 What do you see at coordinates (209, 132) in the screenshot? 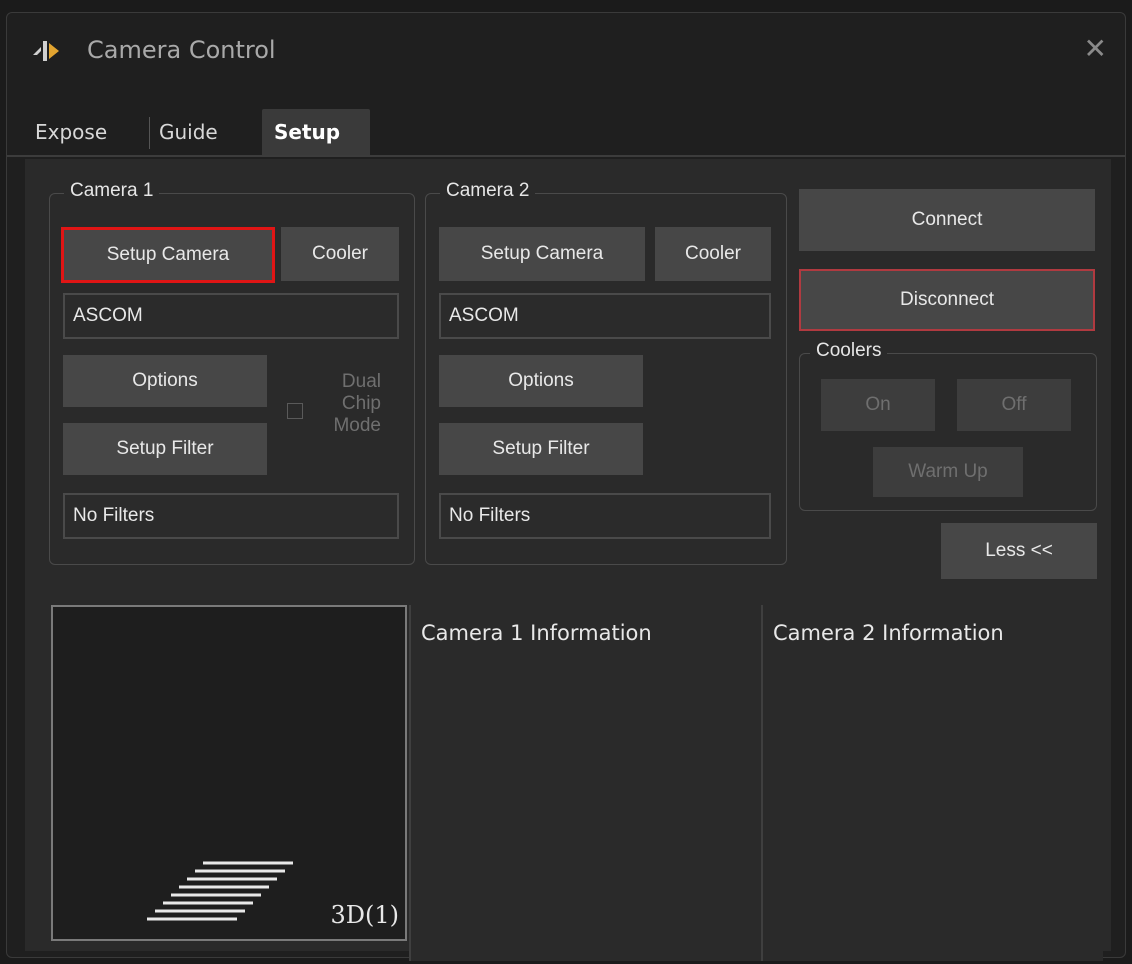
I see `tab-guide: Guide` at bounding box center [209, 132].